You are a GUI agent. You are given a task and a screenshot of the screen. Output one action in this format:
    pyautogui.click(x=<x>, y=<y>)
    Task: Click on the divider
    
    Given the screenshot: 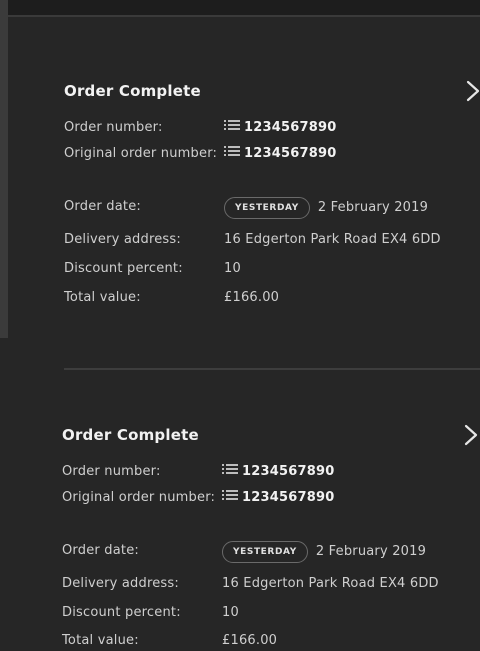 What is the action you would take?
    pyautogui.click(x=272, y=369)
    